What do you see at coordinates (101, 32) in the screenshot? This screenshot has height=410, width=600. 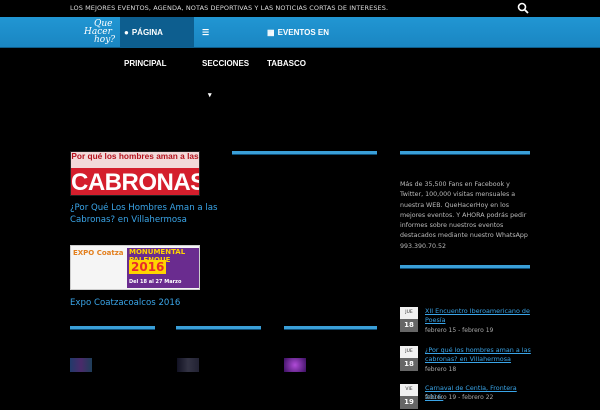 I see `site-logo: Que Hacer hoy?` at bounding box center [101, 32].